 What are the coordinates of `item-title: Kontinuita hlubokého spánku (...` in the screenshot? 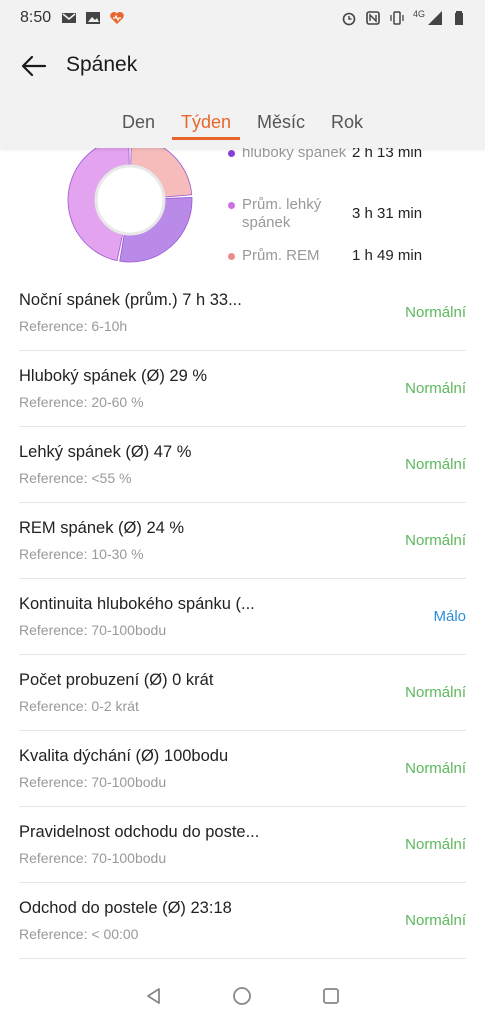 It's located at (137, 604).